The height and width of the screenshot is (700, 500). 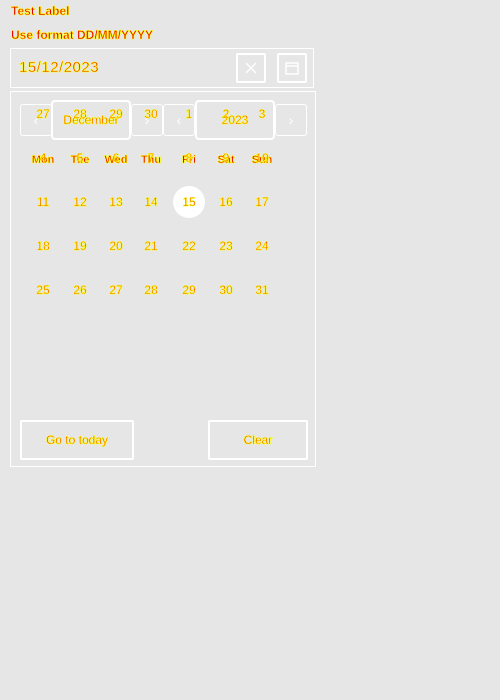 What do you see at coordinates (262, 202) in the screenshot?
I see `calendar-day: 17` at bounding box center [262, 202].